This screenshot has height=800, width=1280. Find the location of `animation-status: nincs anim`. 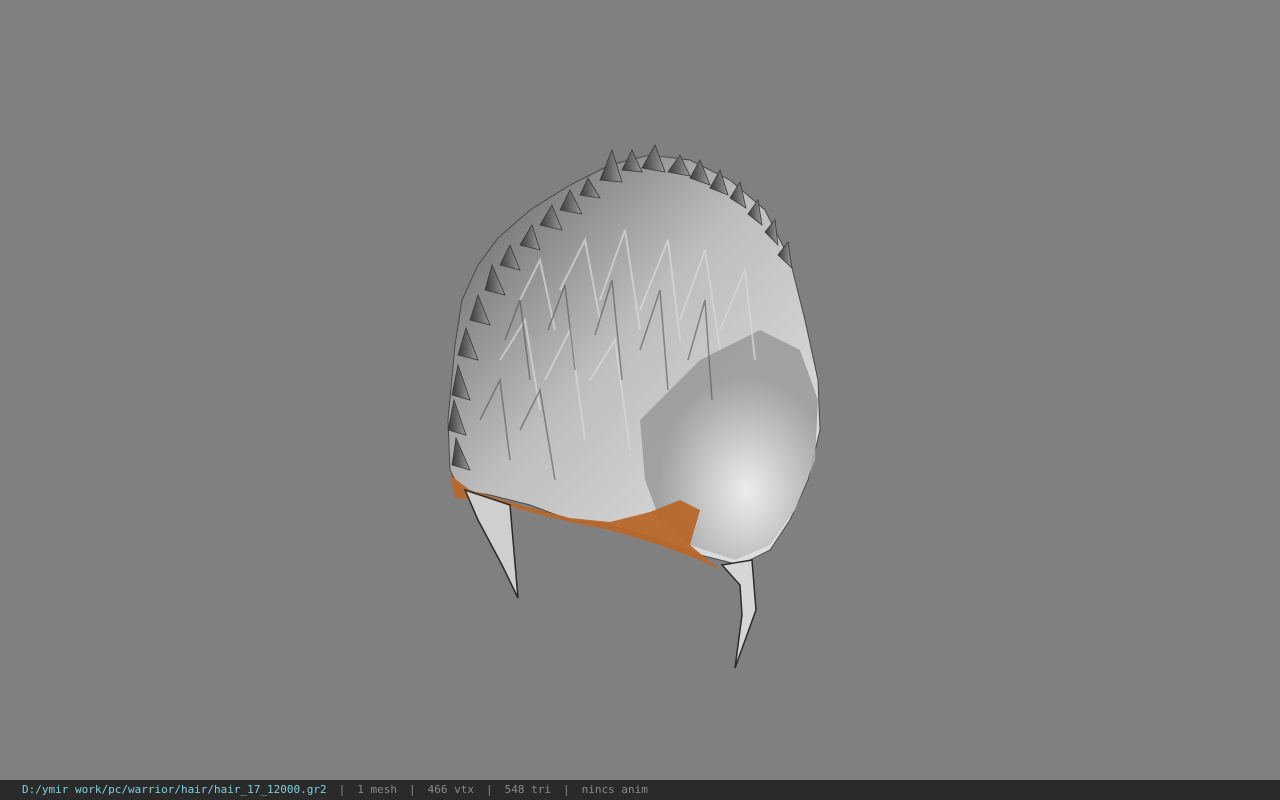

animation-status: nincs anim is located at coordinates (614, 789).